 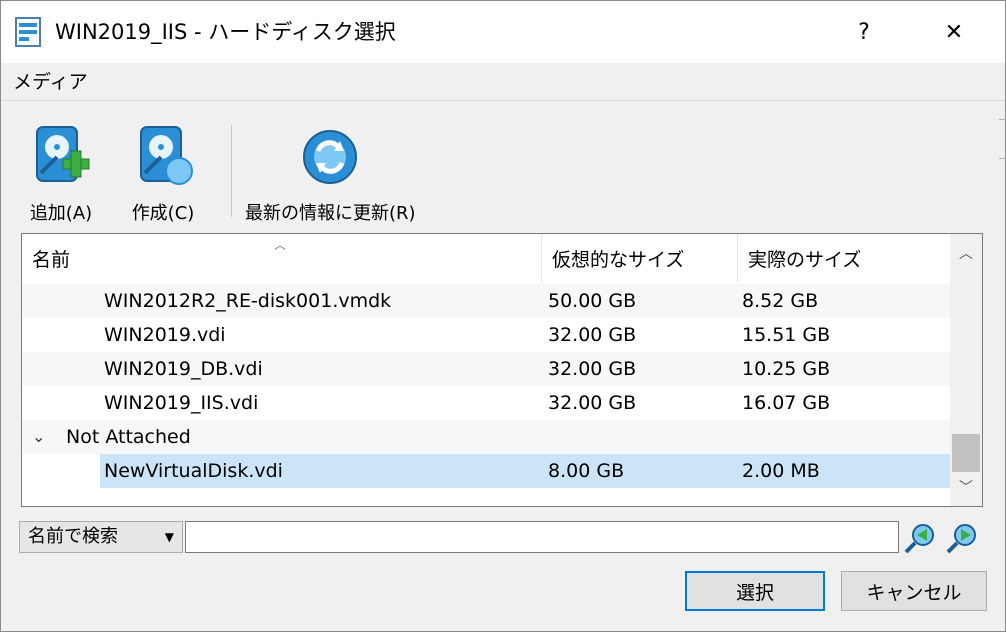 What do you see at coordinates (966, 453) in the screenshot?
I see `scroll-thumb` at bounding box center [966, 453].